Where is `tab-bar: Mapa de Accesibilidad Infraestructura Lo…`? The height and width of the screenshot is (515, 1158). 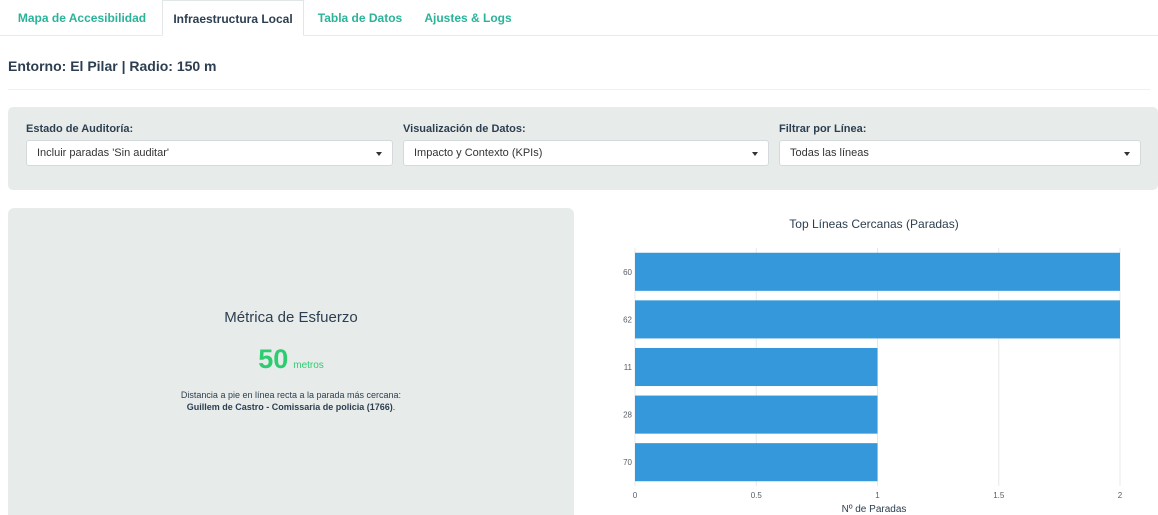 tab-bar: Mapa de Accesibilidad Infraestructura Lo… is located at coordinates (579, 18).